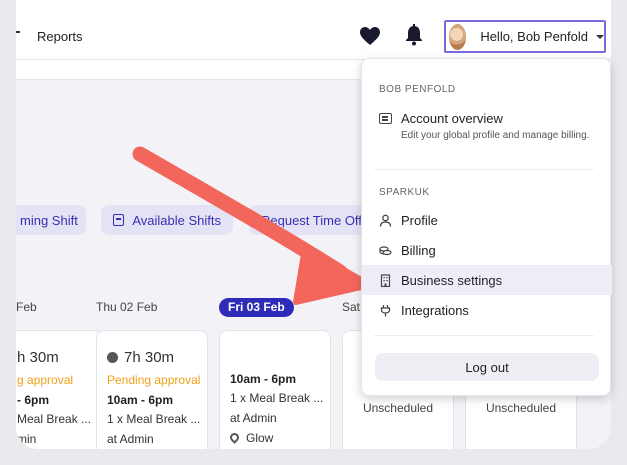 This screenshot has width=627, height=465. Describe the element at coordinates (452, 280) in the screenshot. I see `menu-item-label: Business settings` at that location.